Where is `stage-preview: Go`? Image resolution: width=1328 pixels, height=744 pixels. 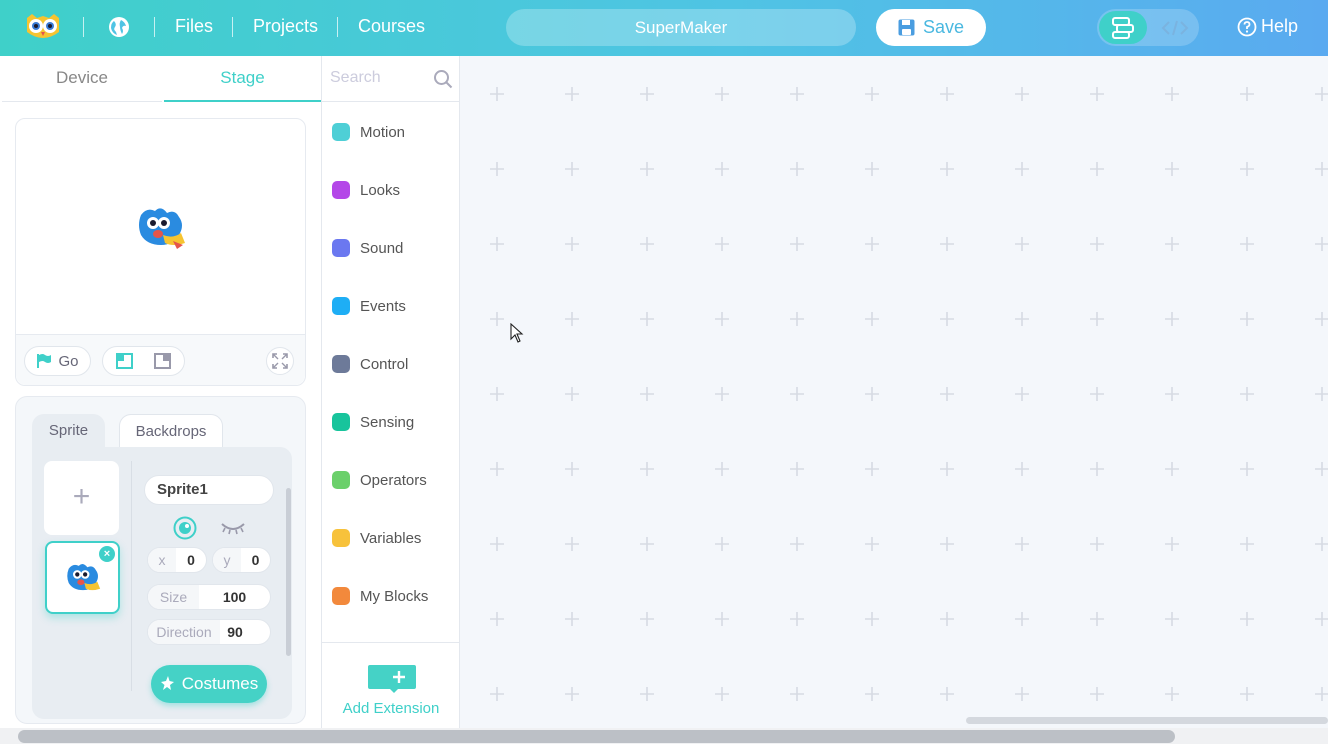
stage-preview: Go is located at coordinates (160, 252).